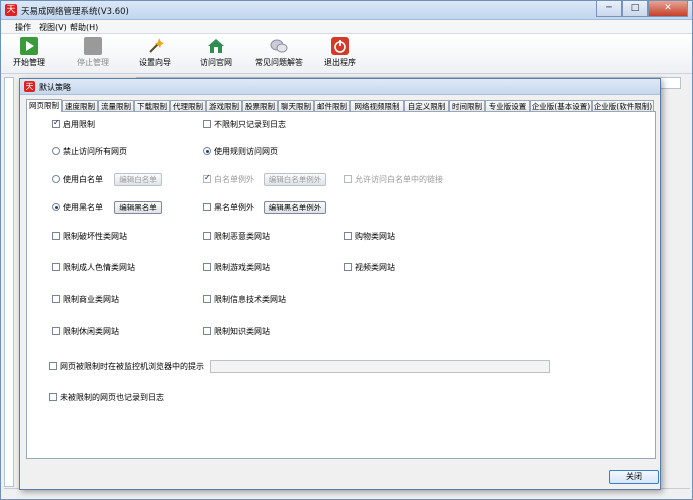  I want to click on start-manage-label: 开始管理, so click(29, 62).